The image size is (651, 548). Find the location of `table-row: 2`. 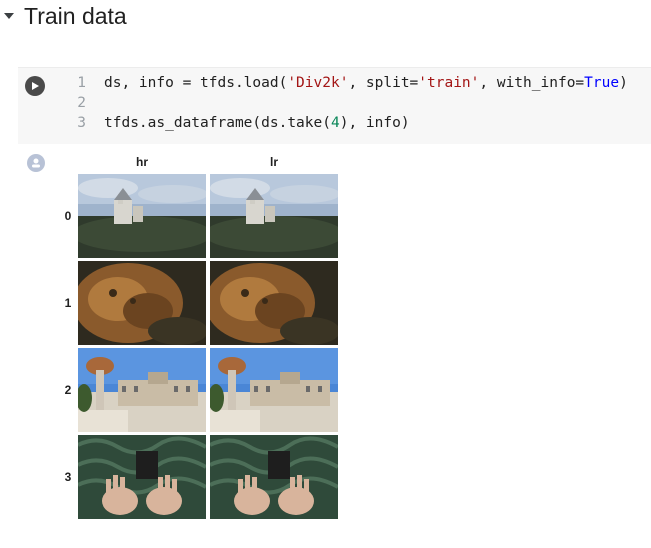

table-row: 2 is located at coordinates (200, 390).